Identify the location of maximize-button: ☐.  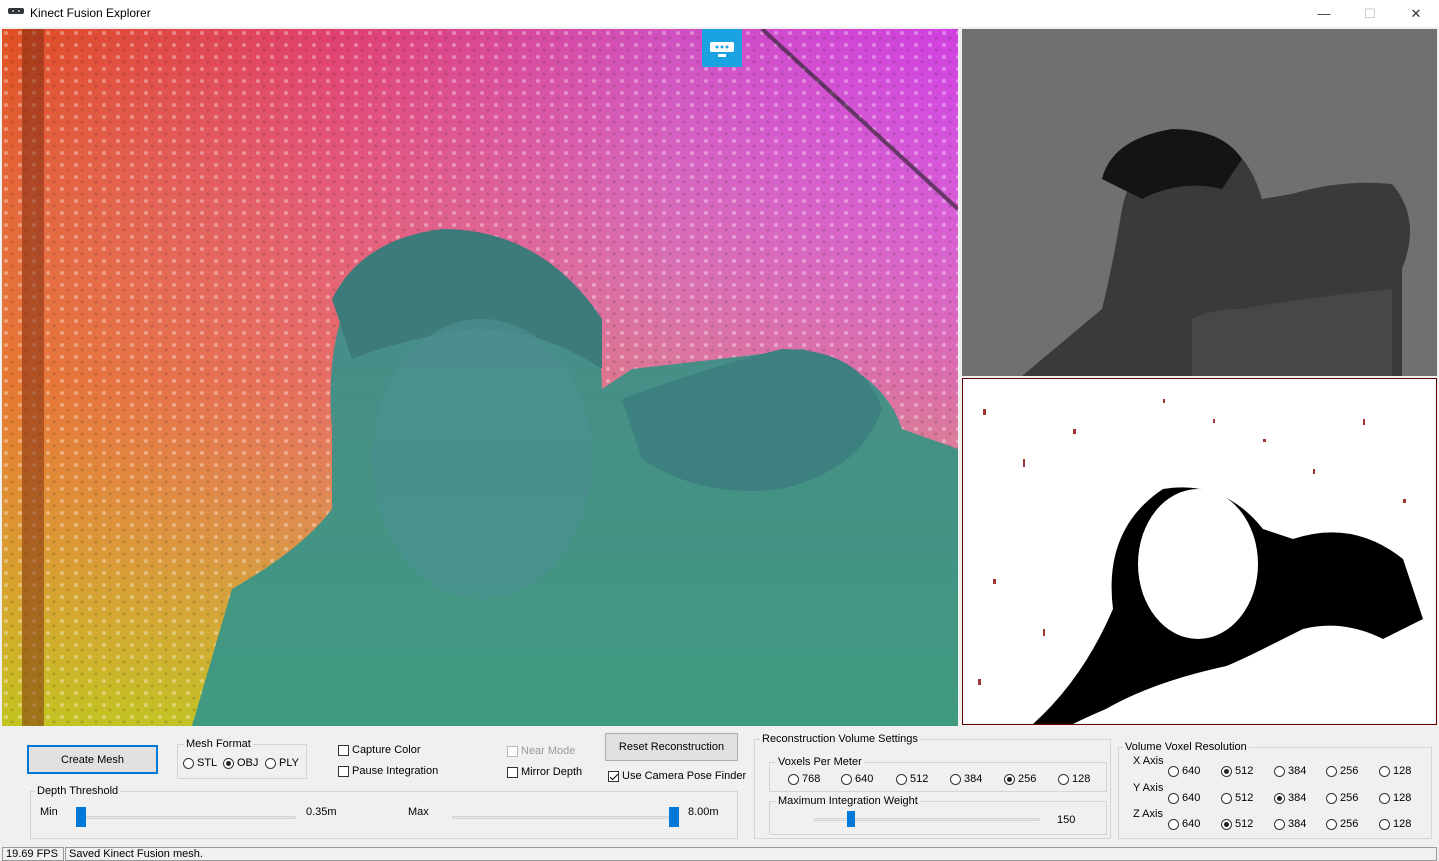
(1370, 13).